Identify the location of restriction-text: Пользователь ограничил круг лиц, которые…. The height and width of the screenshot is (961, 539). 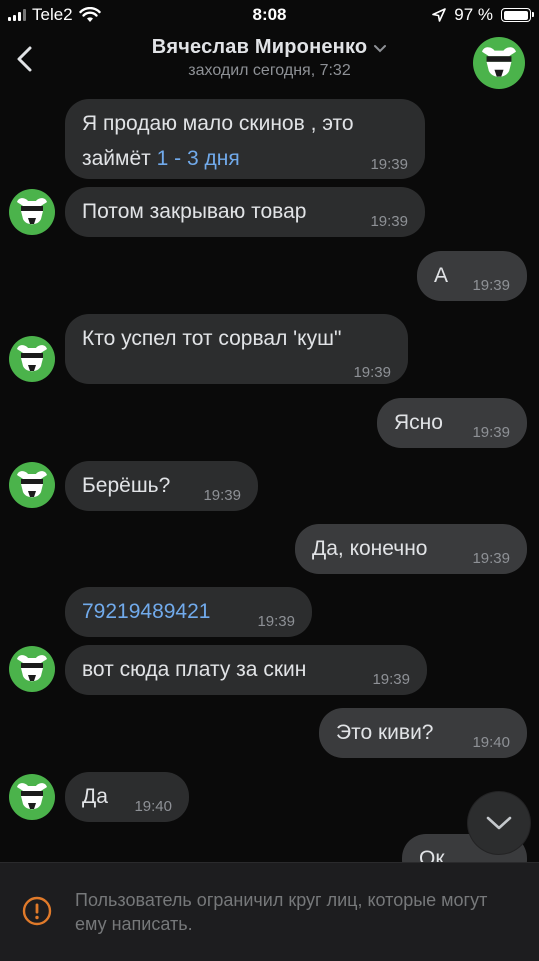
(281, 912).